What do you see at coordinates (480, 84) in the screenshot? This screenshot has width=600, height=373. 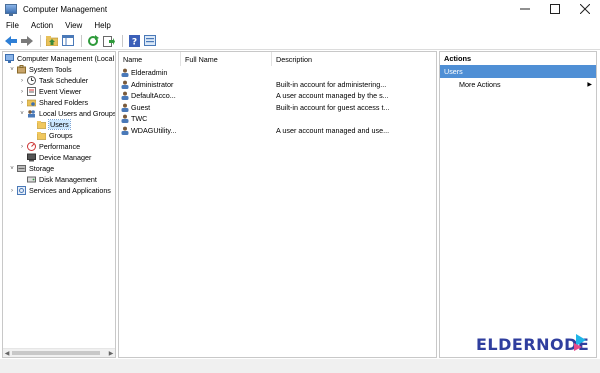 I see `more-actions-label: More Actions` at bounding box center [480, 84].